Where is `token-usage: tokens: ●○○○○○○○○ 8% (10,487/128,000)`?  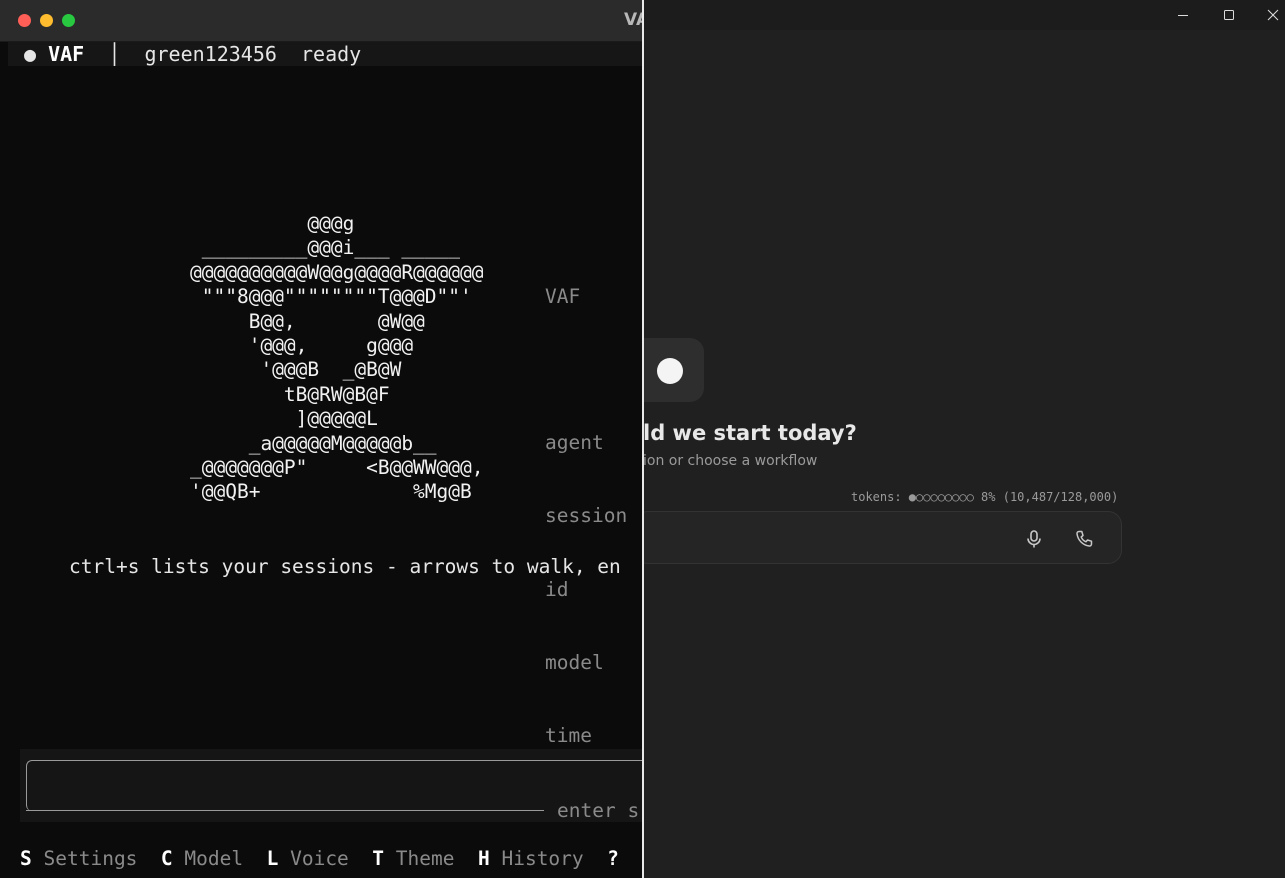
token-usage: tokens: ●○○○○○○○○ 8% (10,487/128,000) is located at coordinates (985, 497).